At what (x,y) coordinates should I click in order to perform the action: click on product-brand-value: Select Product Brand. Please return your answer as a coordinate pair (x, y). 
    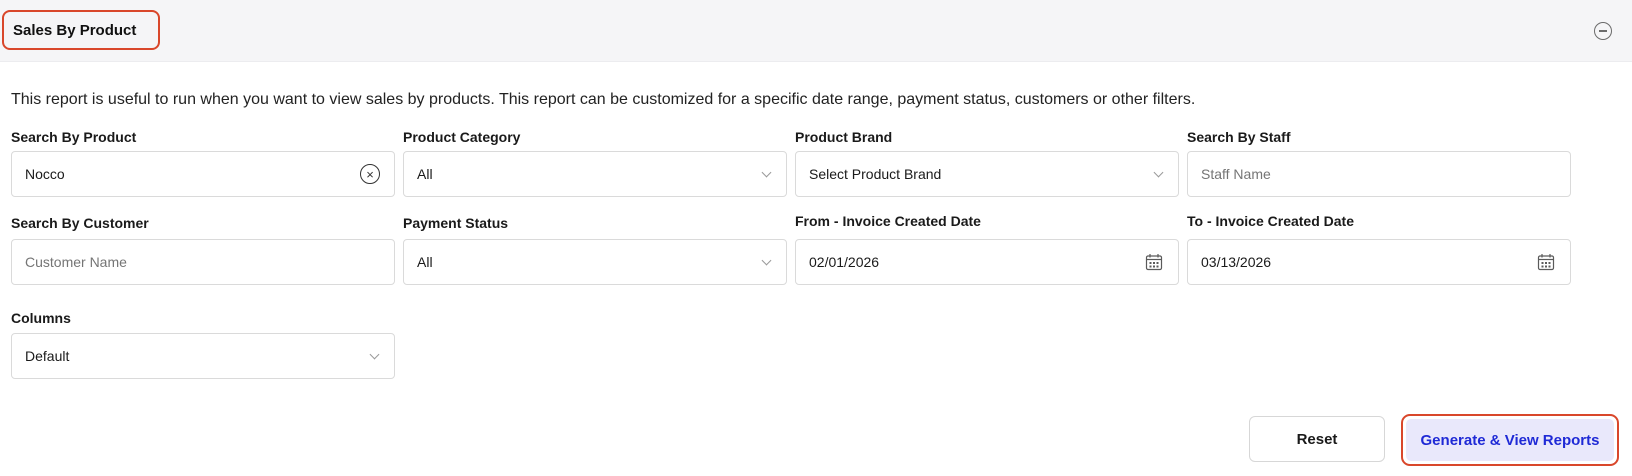
    Looking at the image, I should click on (875, 174).